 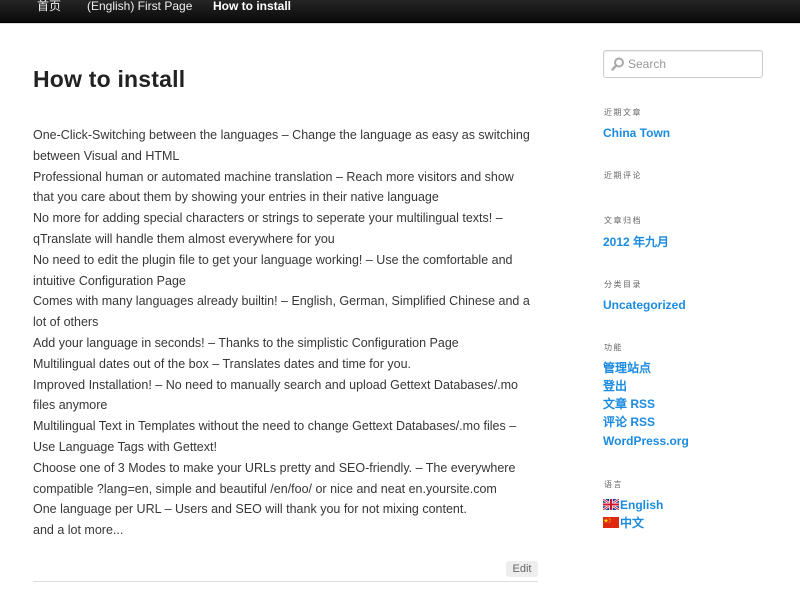 What do you see at coordinates (613, 347) in the screenshot?
I see `widget-title-meta: 功能` at bounding box center [613, 347].